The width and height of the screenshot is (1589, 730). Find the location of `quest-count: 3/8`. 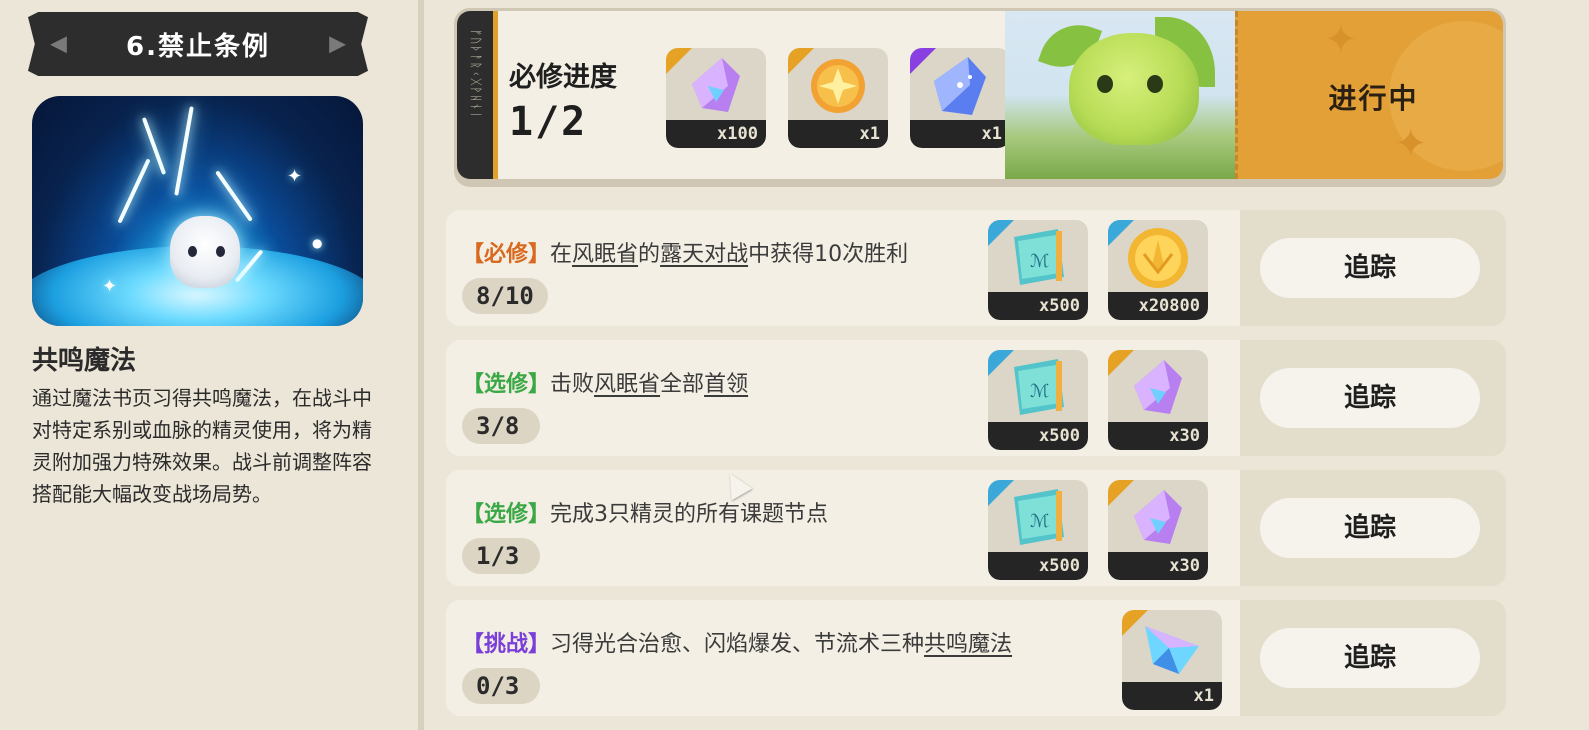

quest-count: 3/8 is located at coordinates (501, 426).